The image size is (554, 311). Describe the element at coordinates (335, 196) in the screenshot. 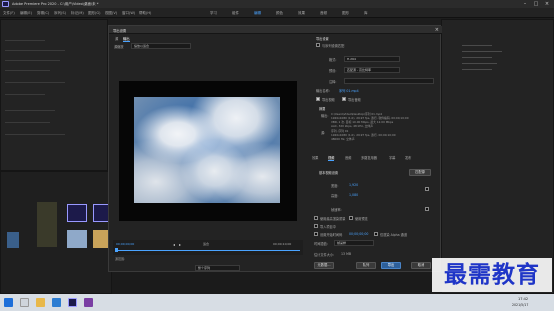

I see `height-label: 高度:` at that location.